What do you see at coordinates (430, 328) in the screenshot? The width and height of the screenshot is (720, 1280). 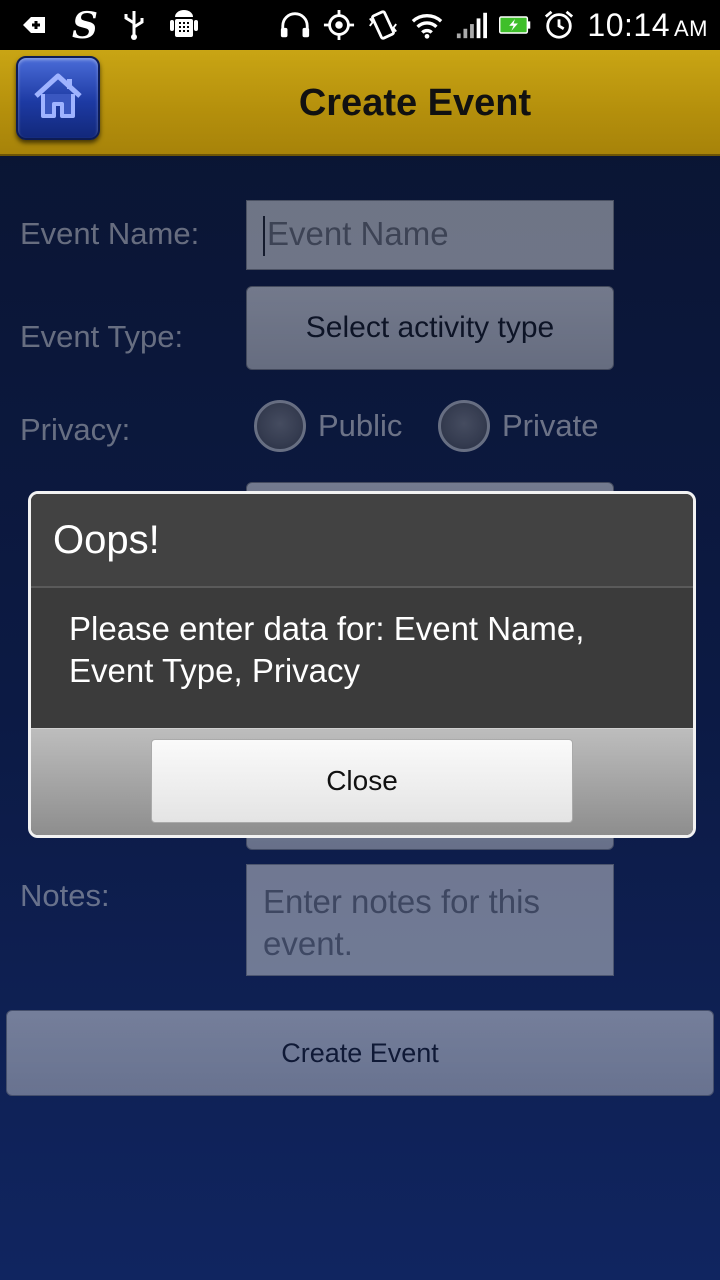 I see `select-activity-type-button: Select activity type` at bounding box center [430, 328].